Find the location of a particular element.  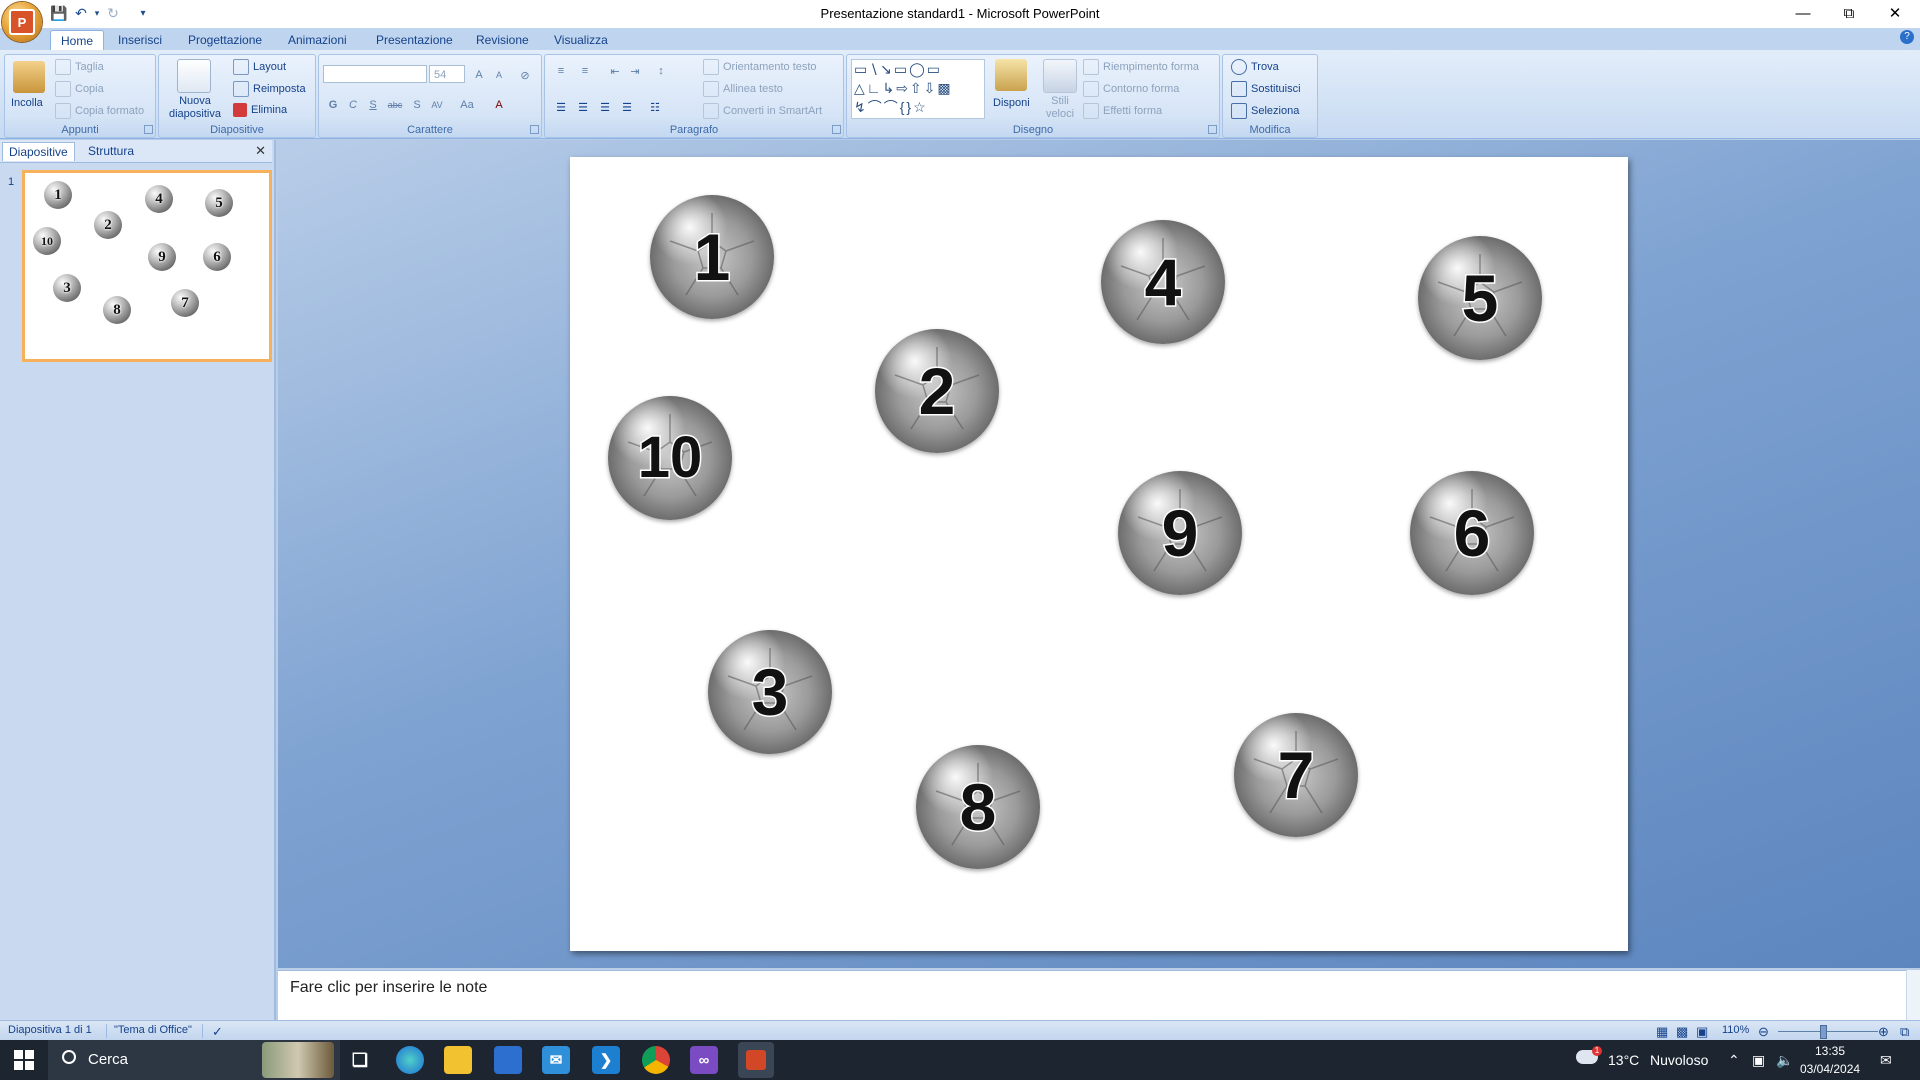

vscode-icon: ❯ is located at coordinates (606, 1060).